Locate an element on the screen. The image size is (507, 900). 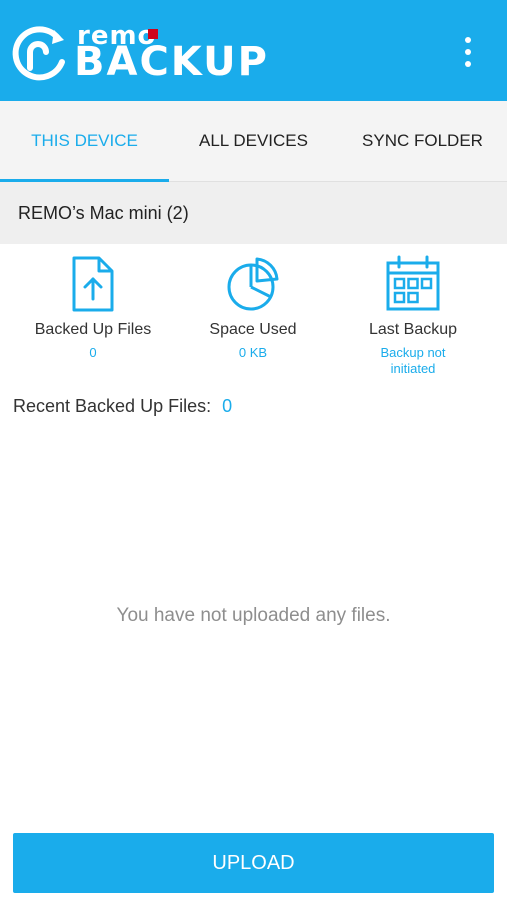
tab-sync-folder: SYNC FOLDER is located at coordinates (422, 141).